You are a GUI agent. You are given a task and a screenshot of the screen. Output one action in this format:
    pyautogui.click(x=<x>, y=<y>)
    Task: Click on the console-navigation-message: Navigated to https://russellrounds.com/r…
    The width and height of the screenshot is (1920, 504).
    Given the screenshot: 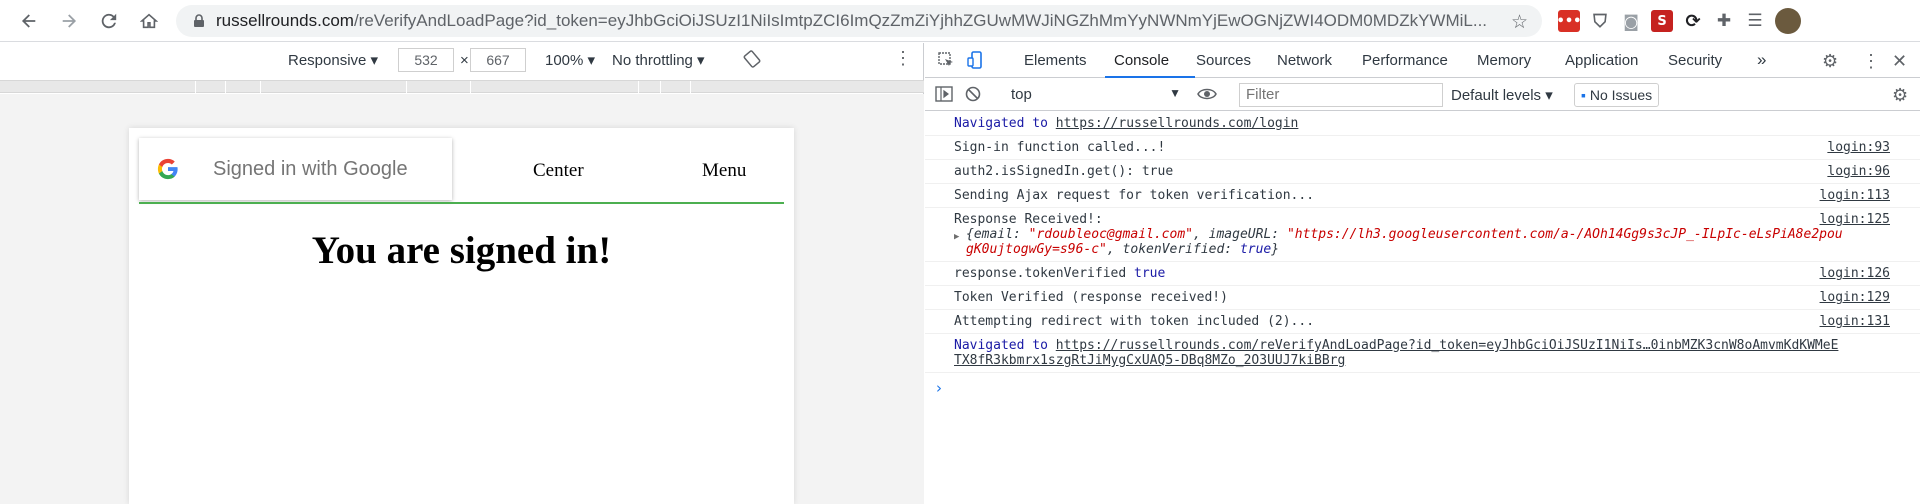 What is the action you would take?
    pyautogui.click(x=1422, y=353)
    